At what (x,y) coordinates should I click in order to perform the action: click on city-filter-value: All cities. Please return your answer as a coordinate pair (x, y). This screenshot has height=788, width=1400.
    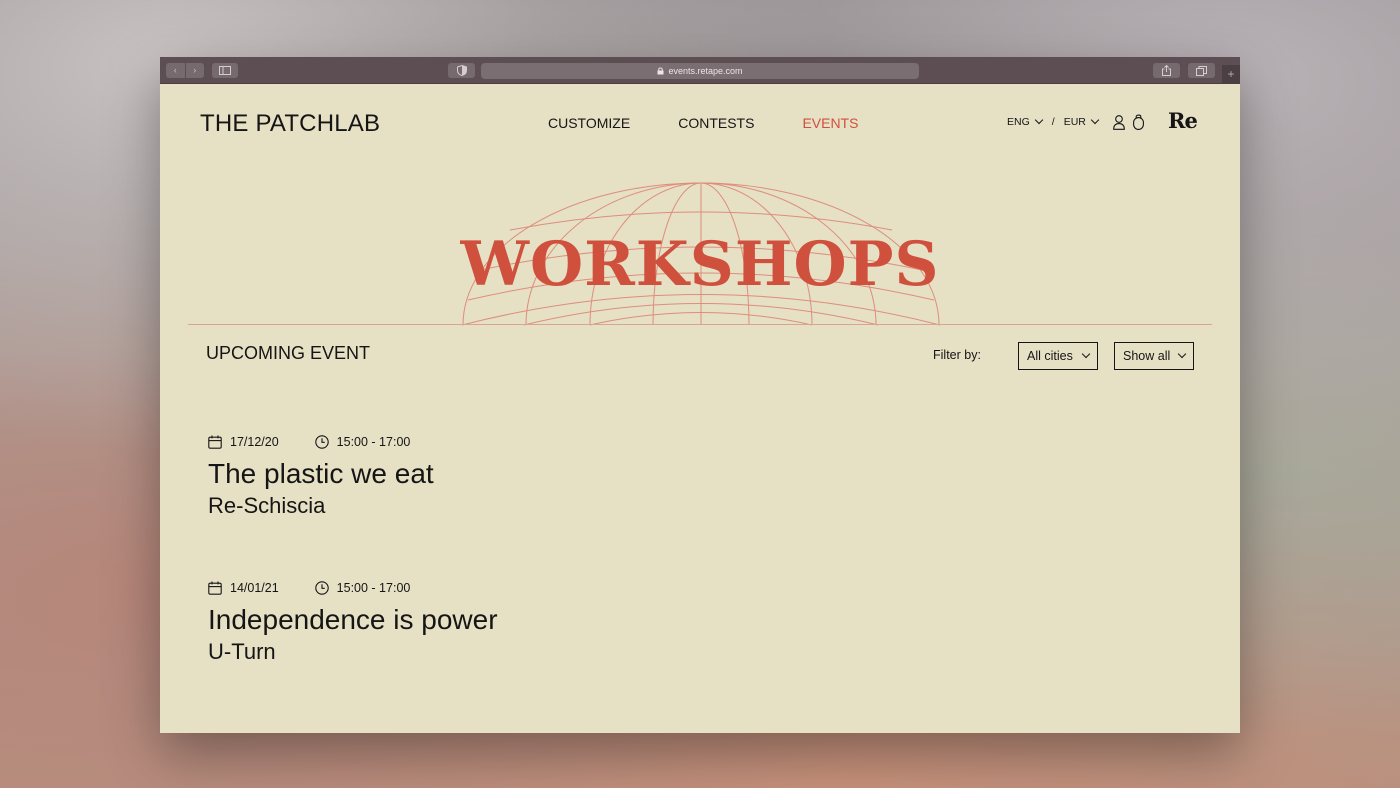
    Looking at the image, I should click on (1050, 356).